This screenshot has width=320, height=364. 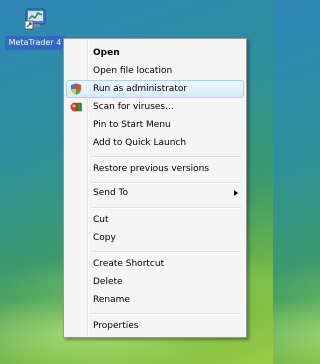 What do you see at coordinates (108, 282) in the screenshot?
I see `menu-item-label: Delete` at bounding box center [108, 282].